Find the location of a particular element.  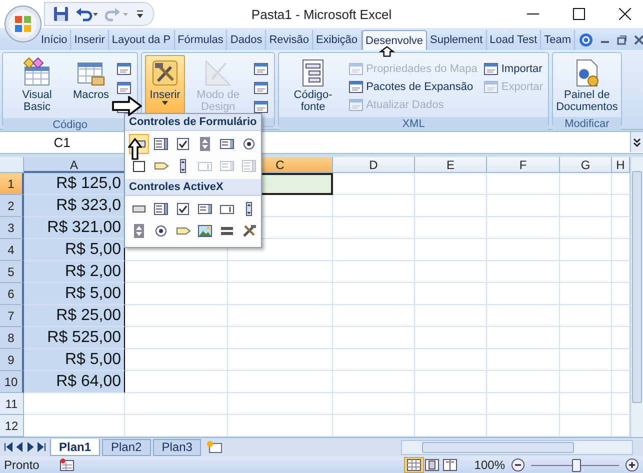

ribbon-button: Código-fonte is located at coordinates (313, 85).